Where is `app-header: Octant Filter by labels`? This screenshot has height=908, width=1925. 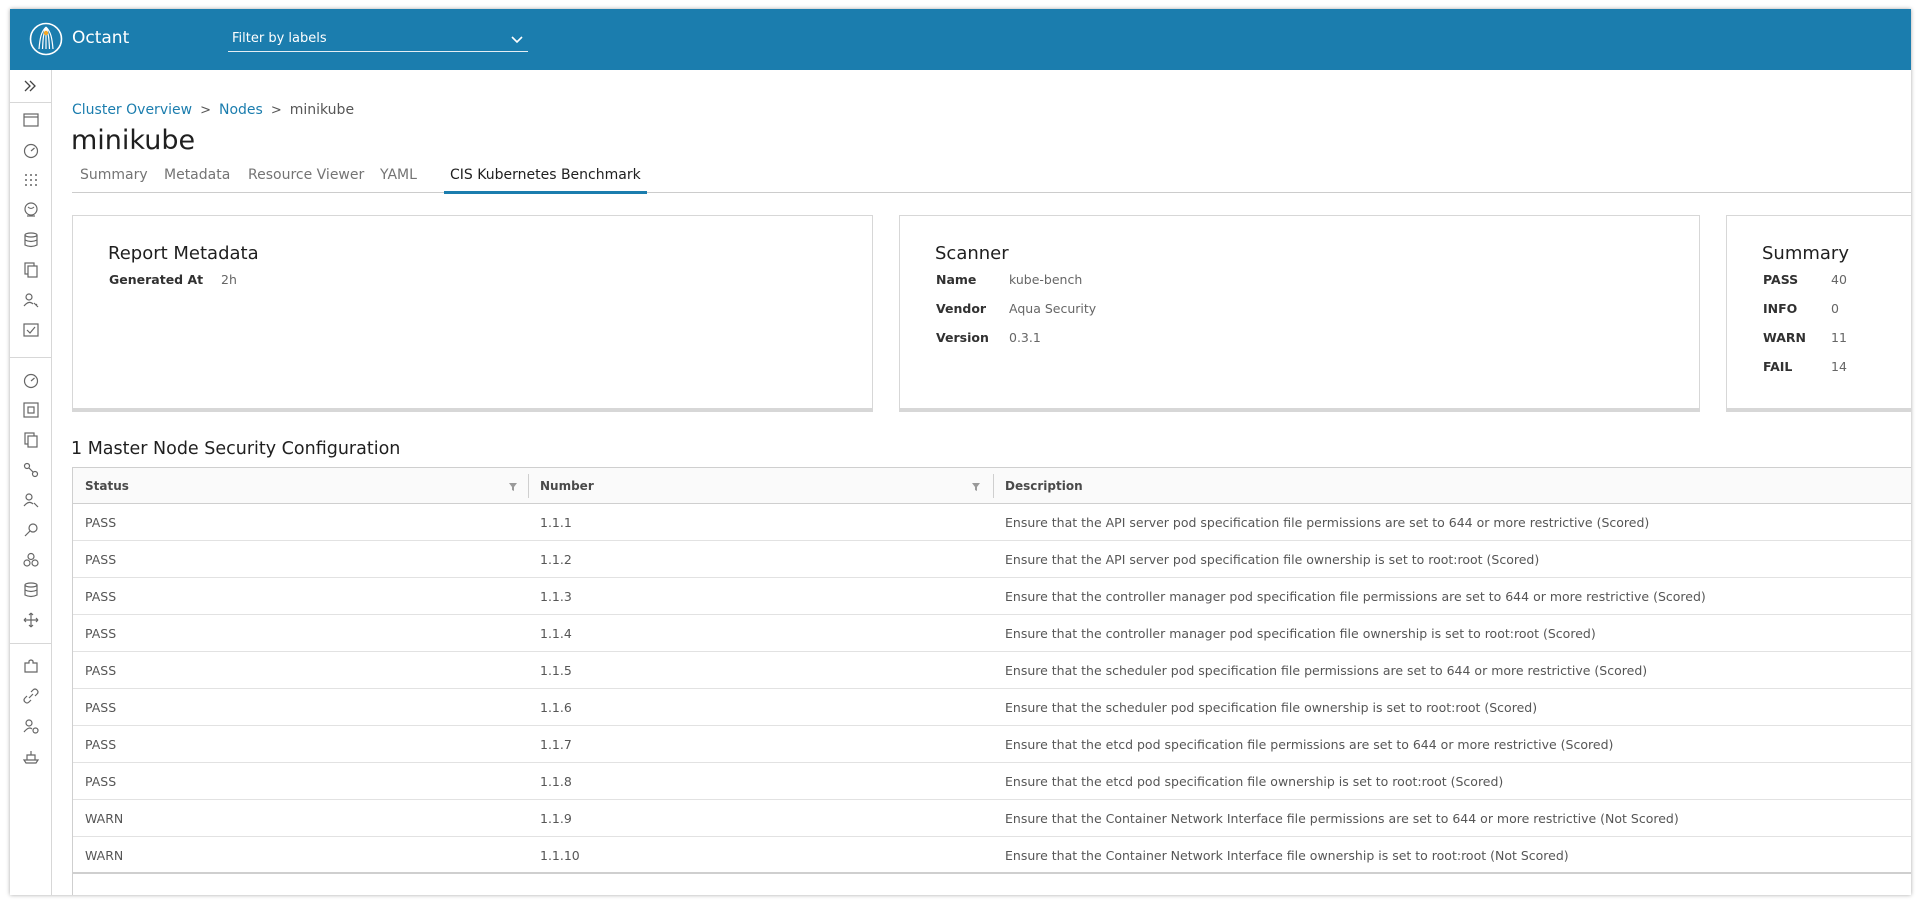 app-header: Octant Filter by labels is located at coordinates (960, 39).